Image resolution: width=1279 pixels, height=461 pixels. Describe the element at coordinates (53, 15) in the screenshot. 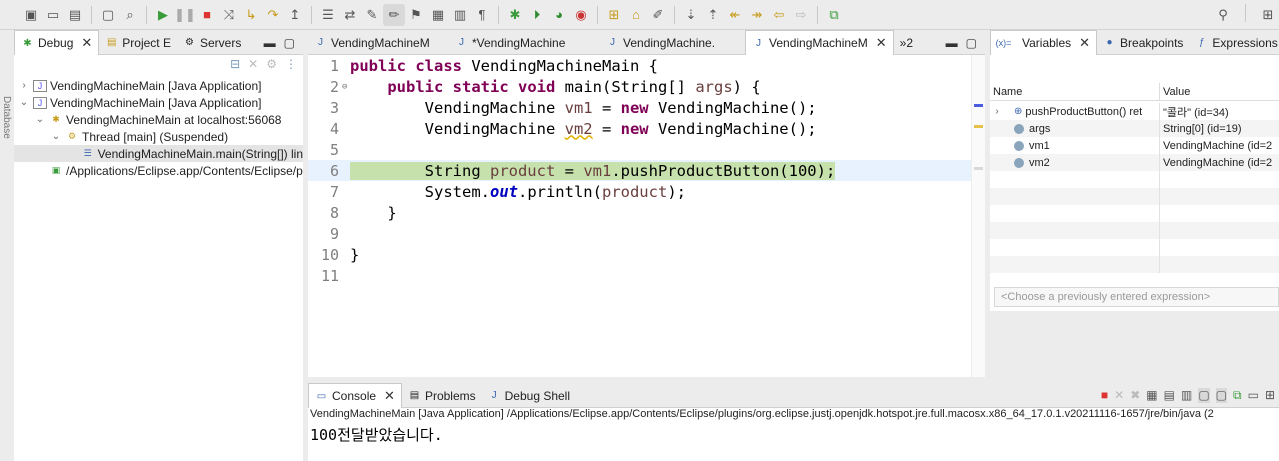

I see `save-icon: ▭` at that location.